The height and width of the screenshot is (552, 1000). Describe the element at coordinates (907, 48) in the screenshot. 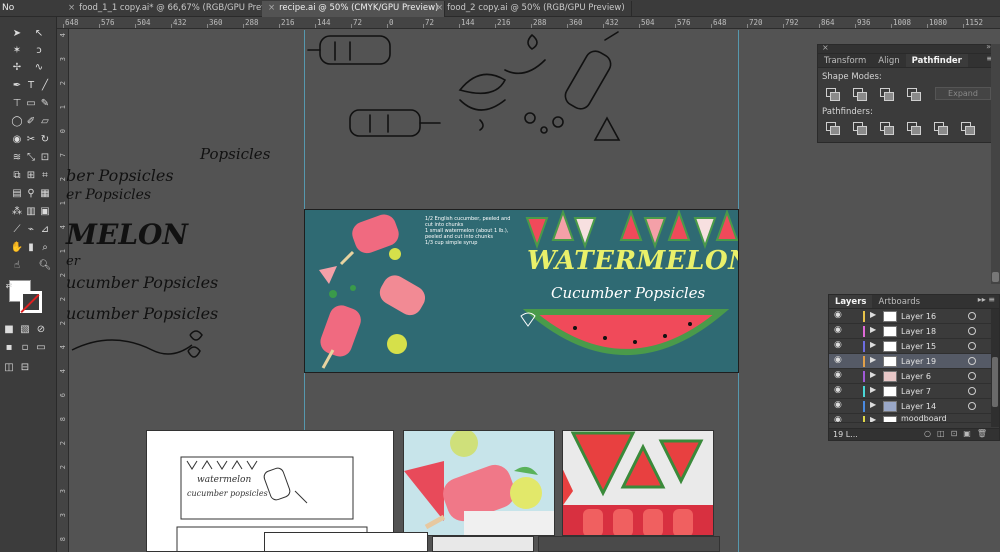

I see `panel-header: × »` at that location.